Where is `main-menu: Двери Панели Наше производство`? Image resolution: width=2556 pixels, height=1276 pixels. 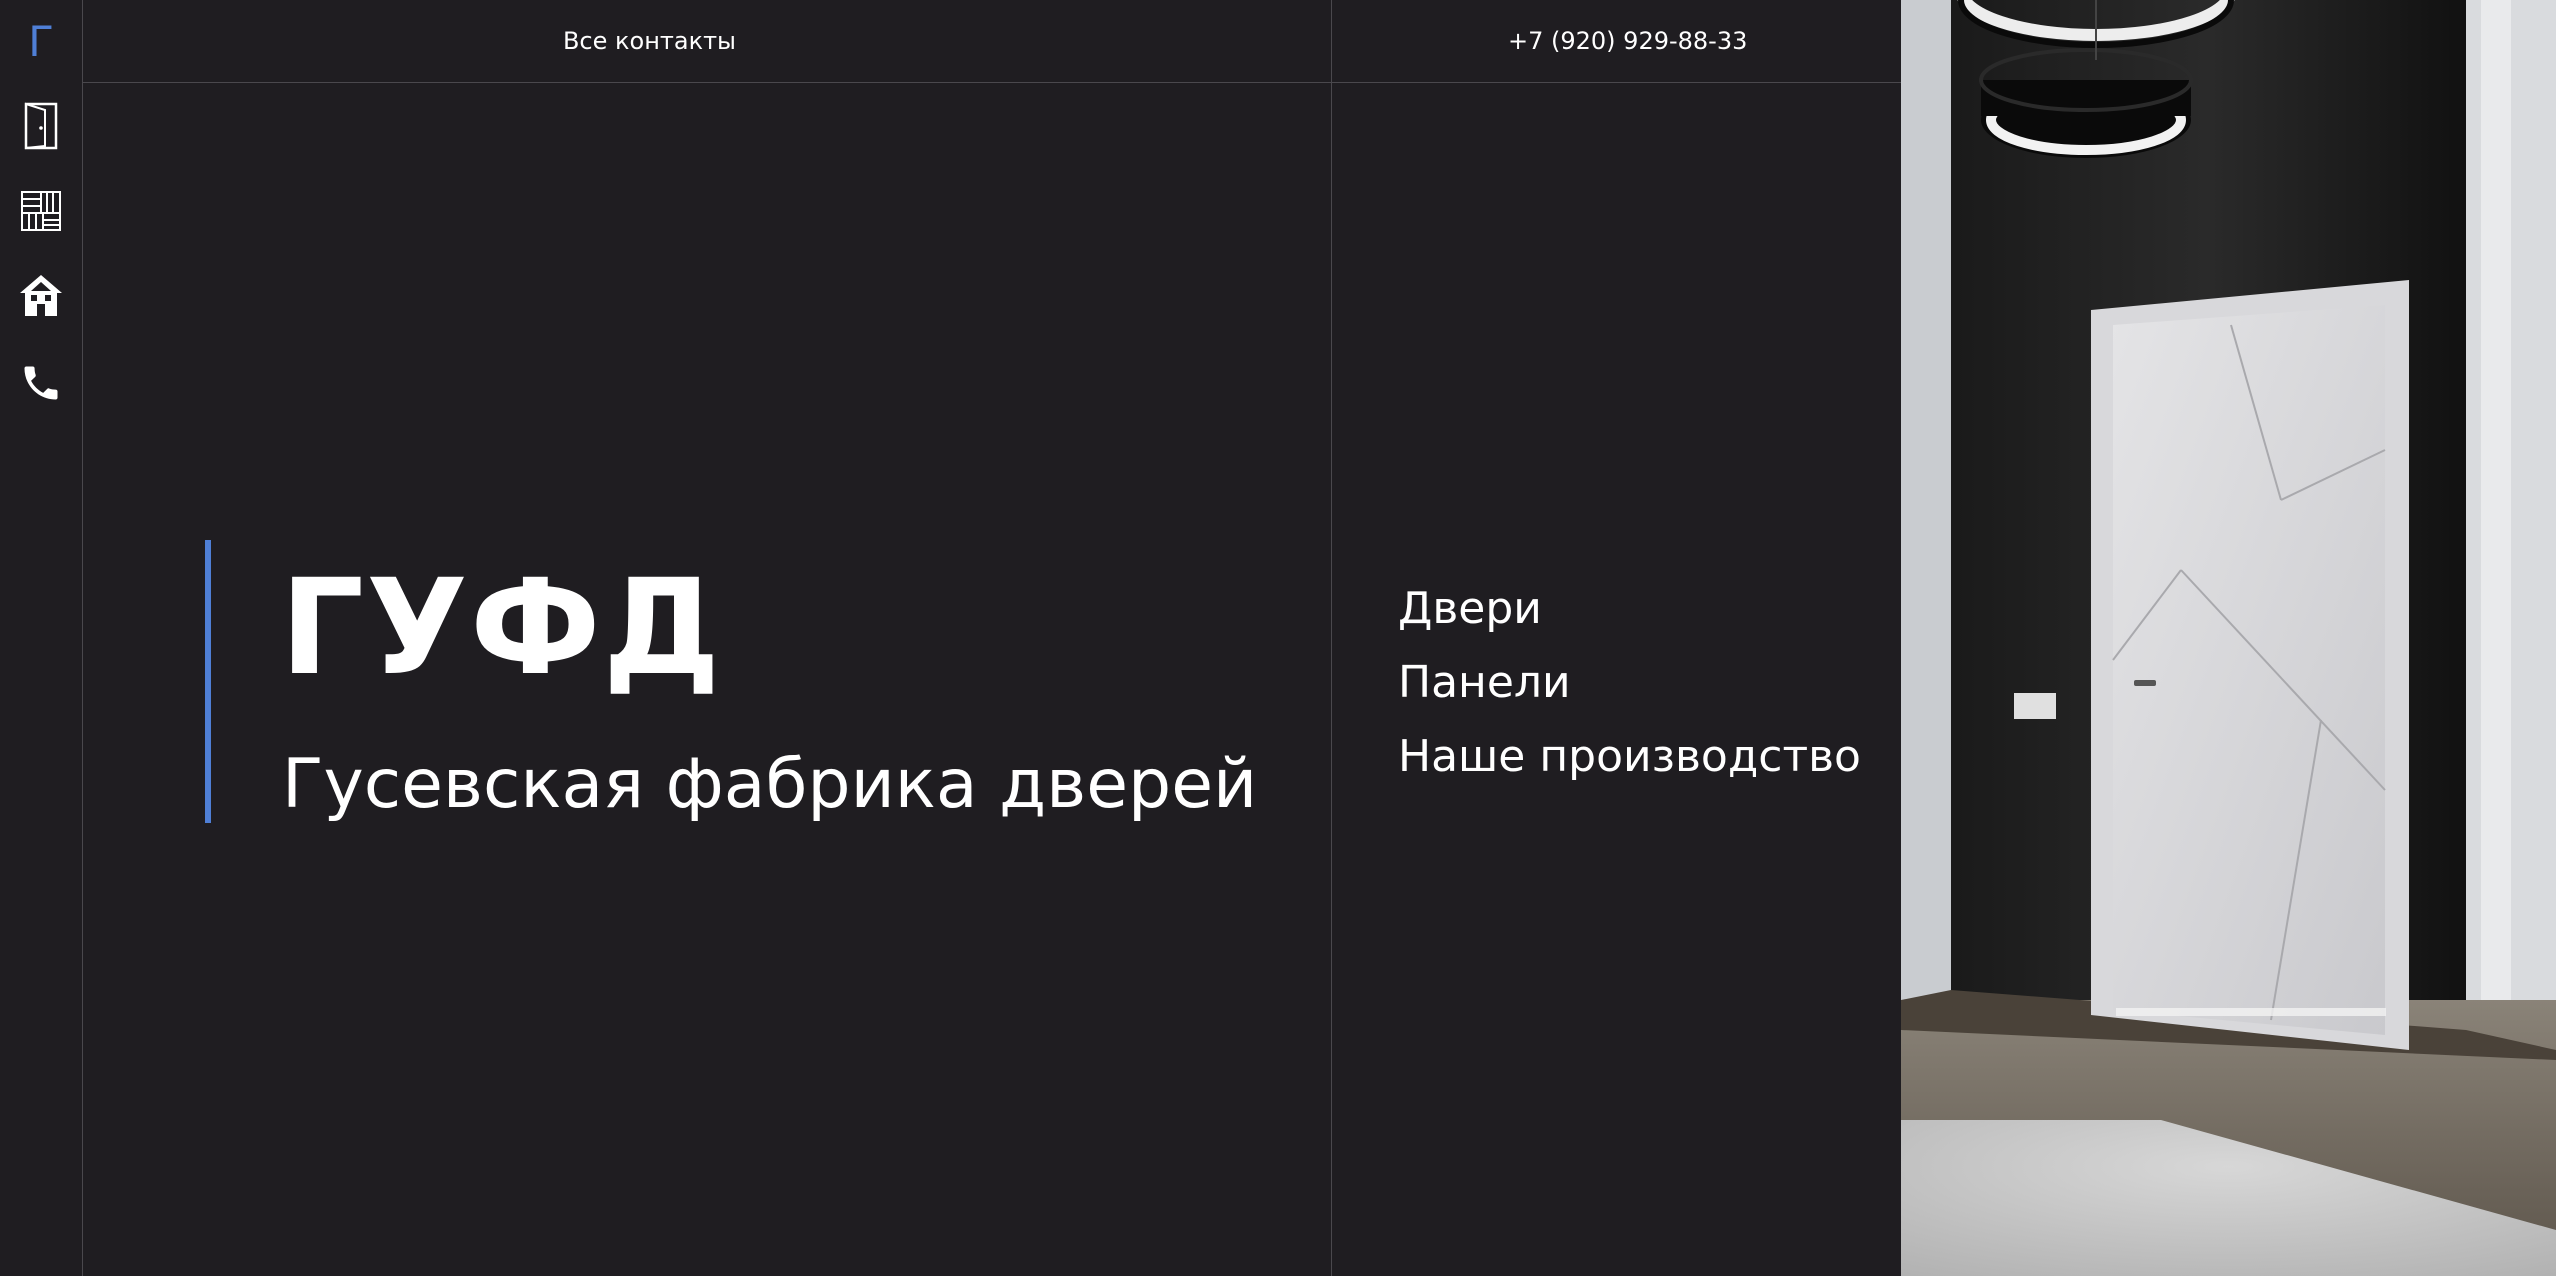
main-menu: Двери Панели Наше производство is located at coordinates (1629, 683).